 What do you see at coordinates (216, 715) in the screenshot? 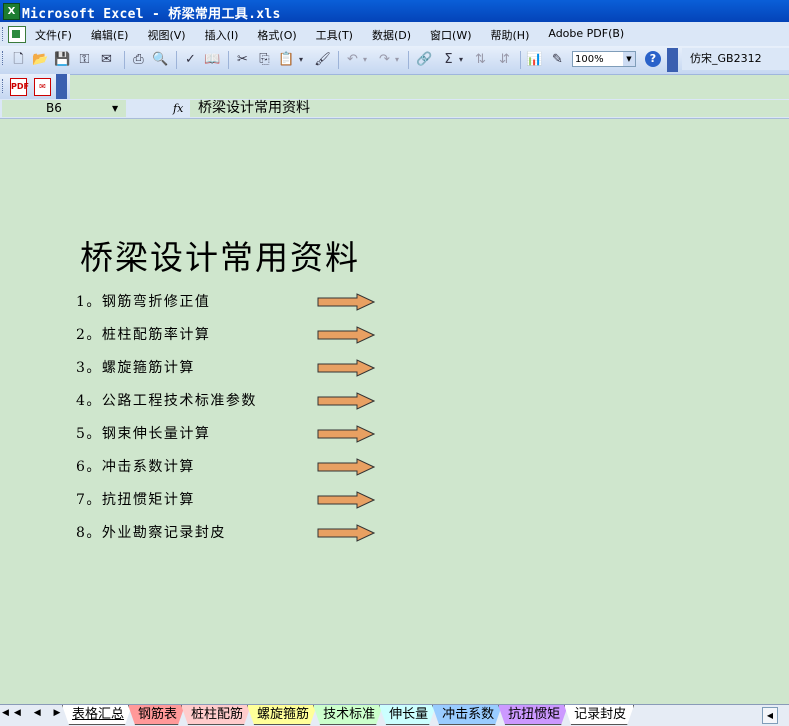
I see `sheet-tab: 桩柱配筋` at bounding box center [216, 715].